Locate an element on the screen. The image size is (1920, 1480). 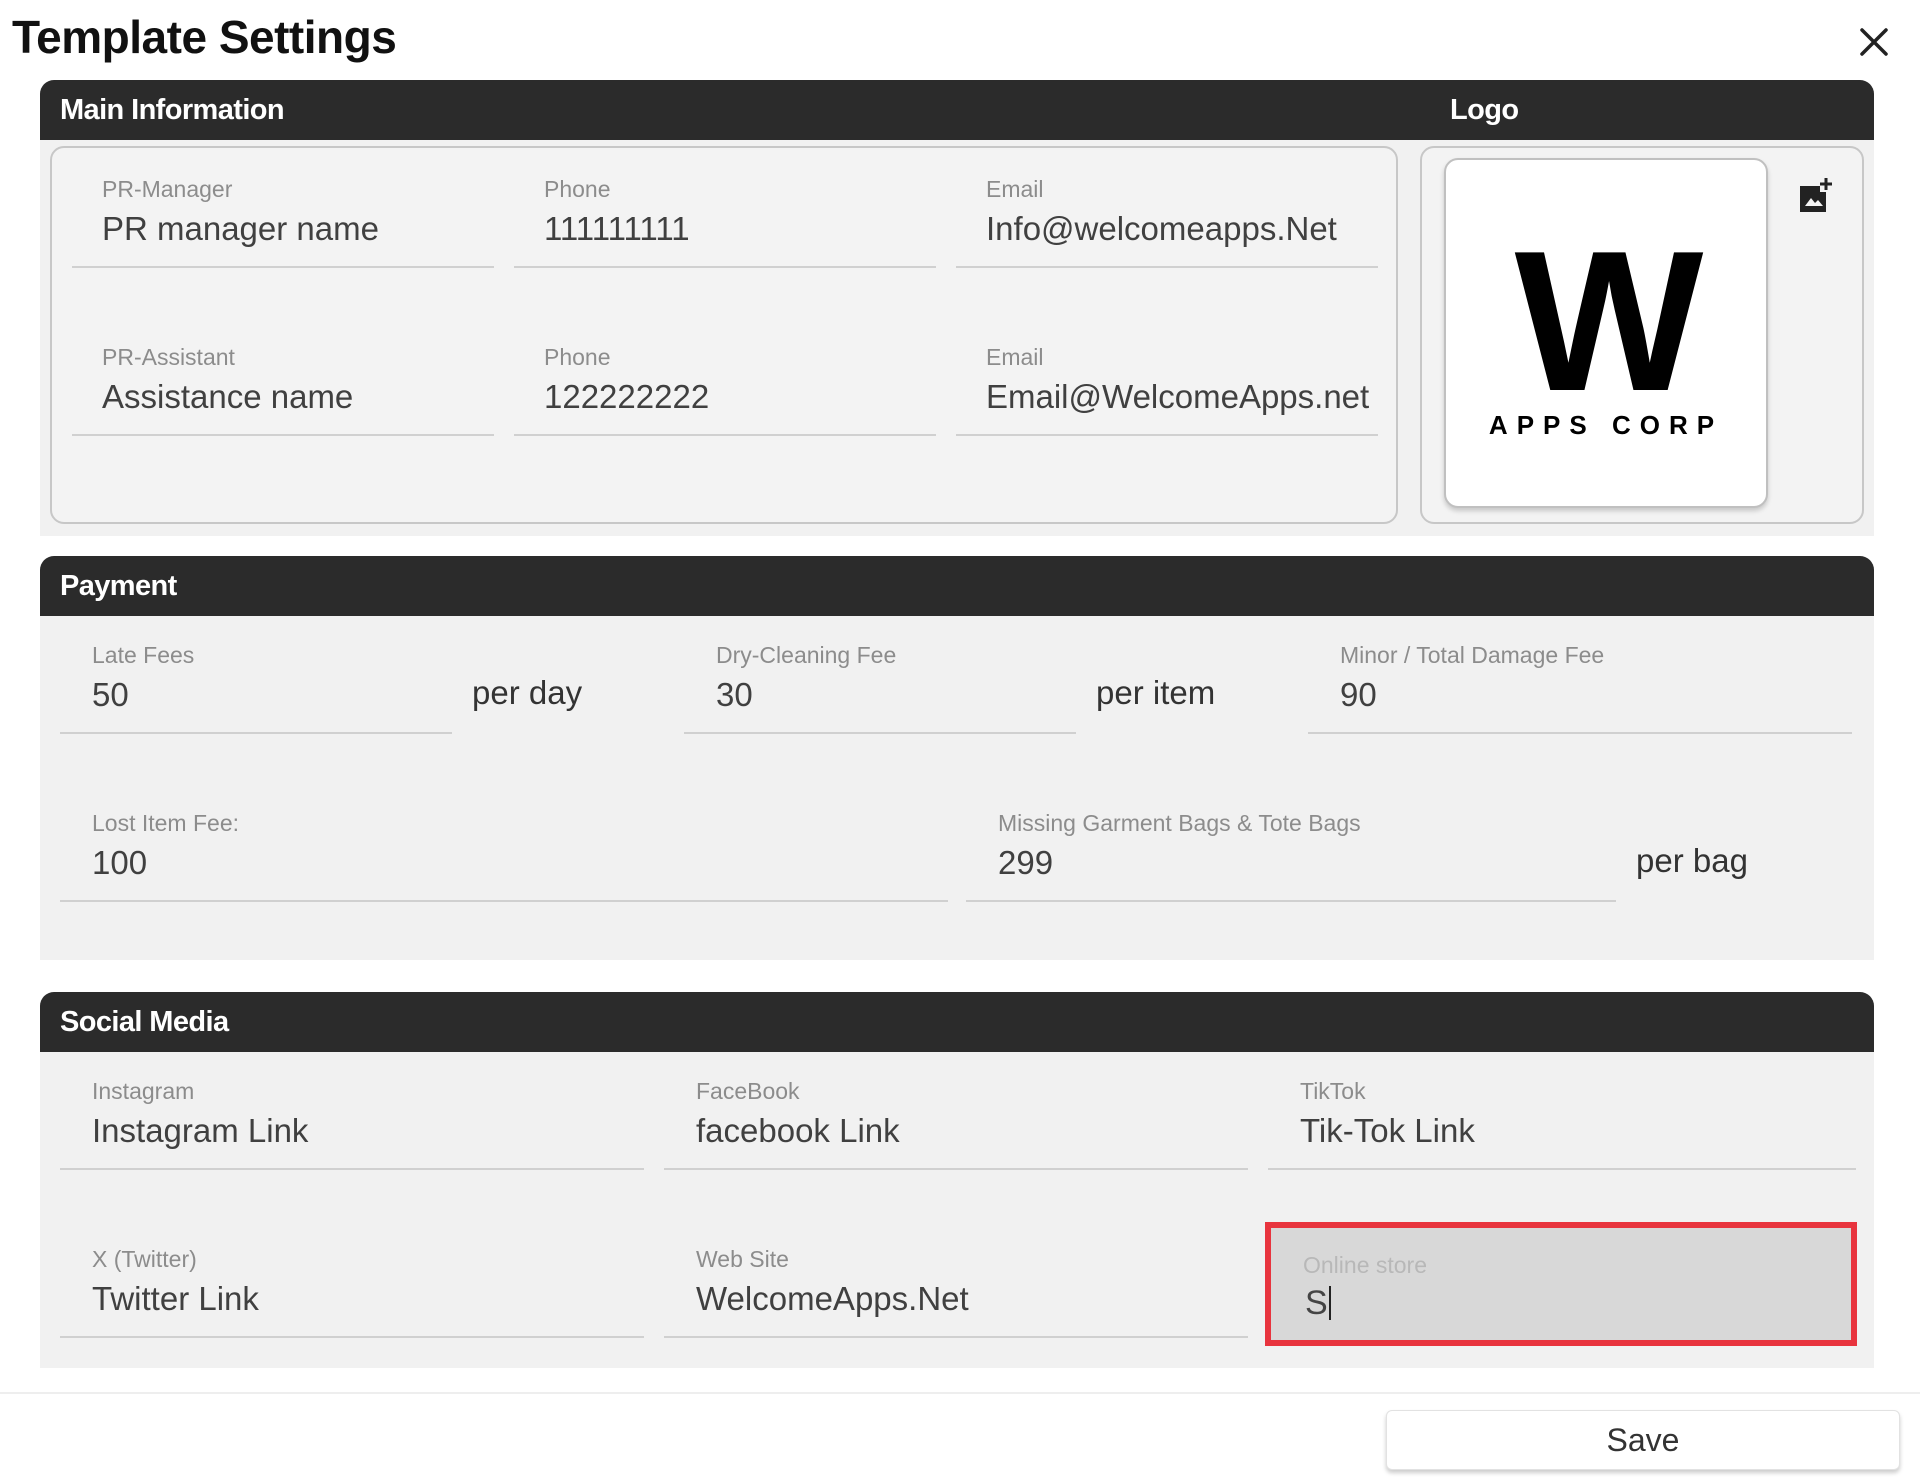
facebook-field: FaceBook facebook Link is located at coordinates (956, 1110).